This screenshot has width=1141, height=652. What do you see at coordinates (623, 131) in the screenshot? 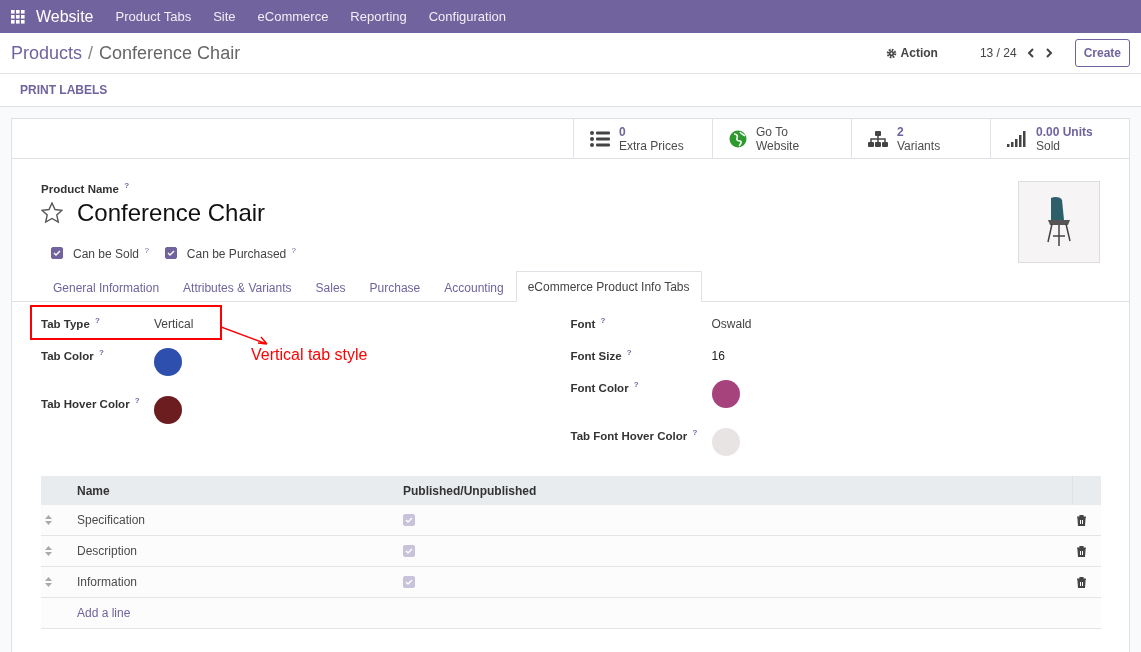
I see `stat-value: 0` at bounding box center [623, 131].